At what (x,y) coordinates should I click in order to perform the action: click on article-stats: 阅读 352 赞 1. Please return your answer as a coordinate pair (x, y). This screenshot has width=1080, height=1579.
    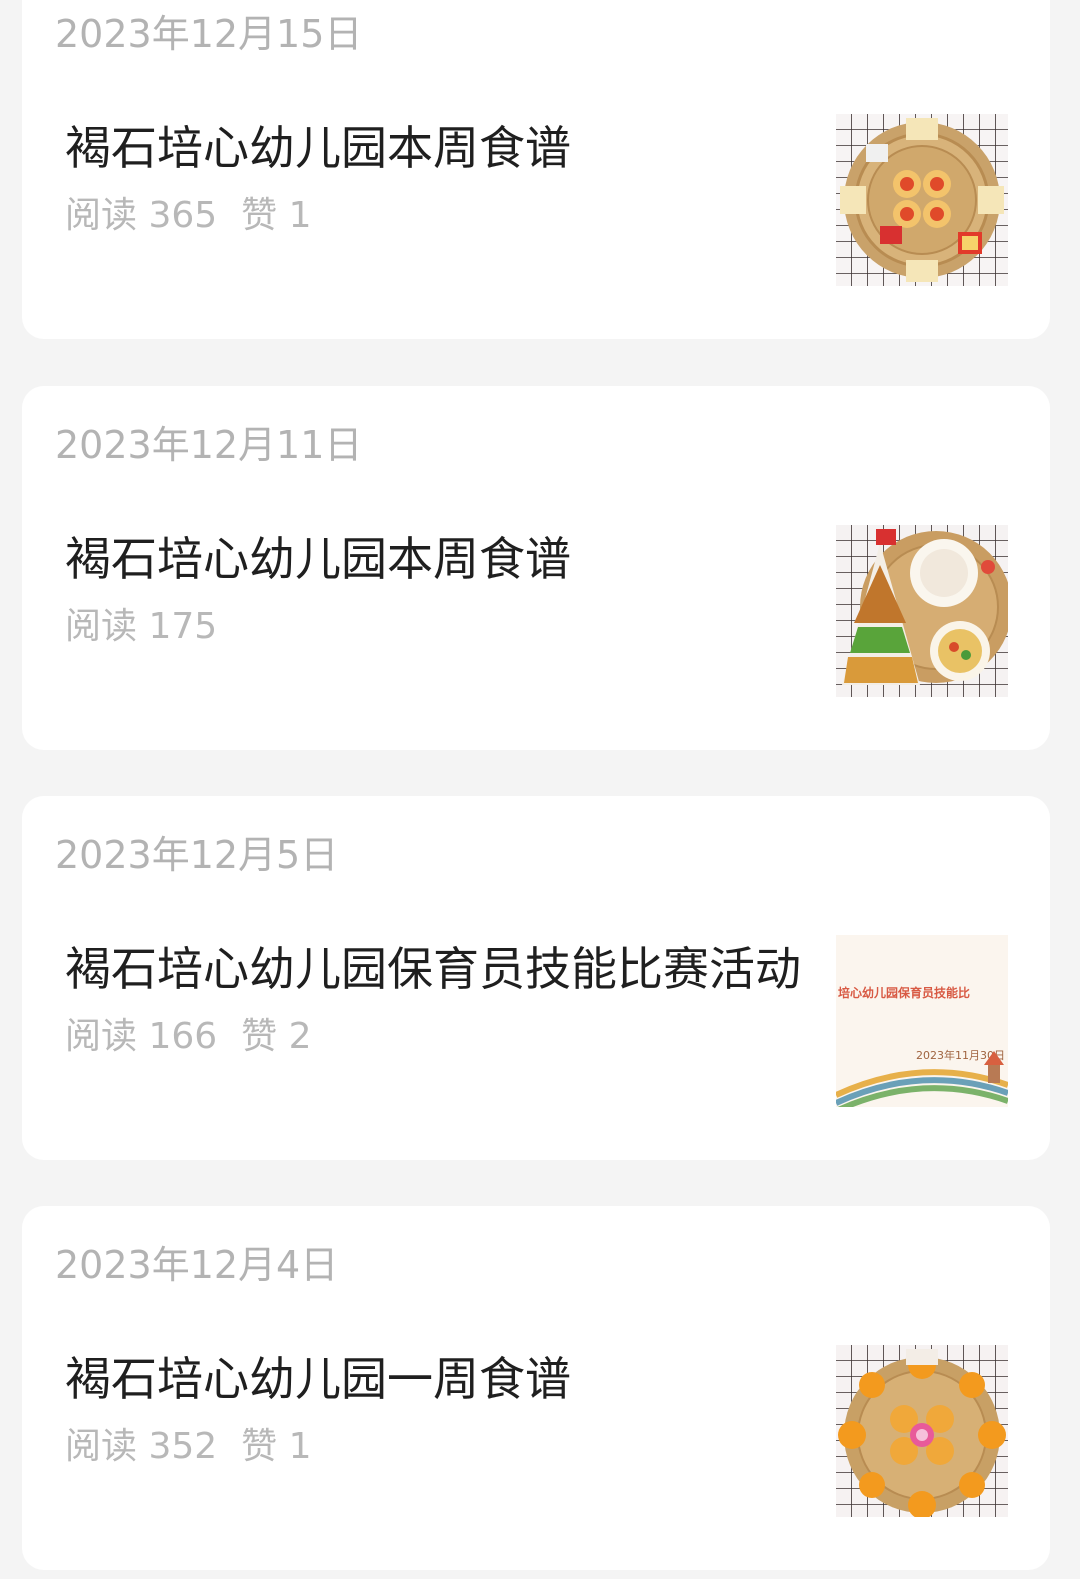
    Looking at the image, I should click on (188, 1447).